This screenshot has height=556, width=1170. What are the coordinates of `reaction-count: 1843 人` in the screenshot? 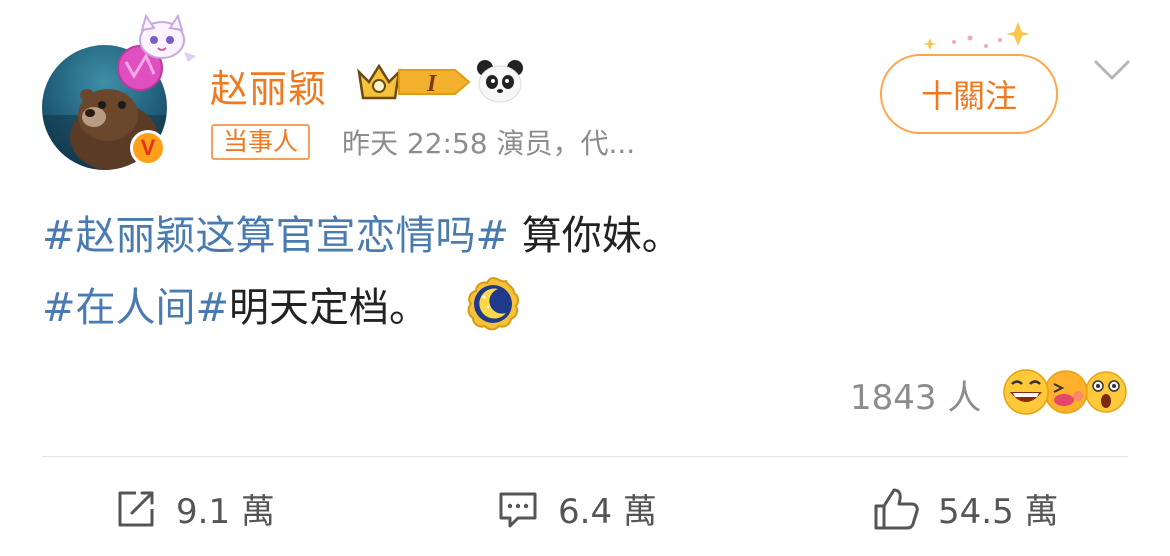 It's located at (915, 394).